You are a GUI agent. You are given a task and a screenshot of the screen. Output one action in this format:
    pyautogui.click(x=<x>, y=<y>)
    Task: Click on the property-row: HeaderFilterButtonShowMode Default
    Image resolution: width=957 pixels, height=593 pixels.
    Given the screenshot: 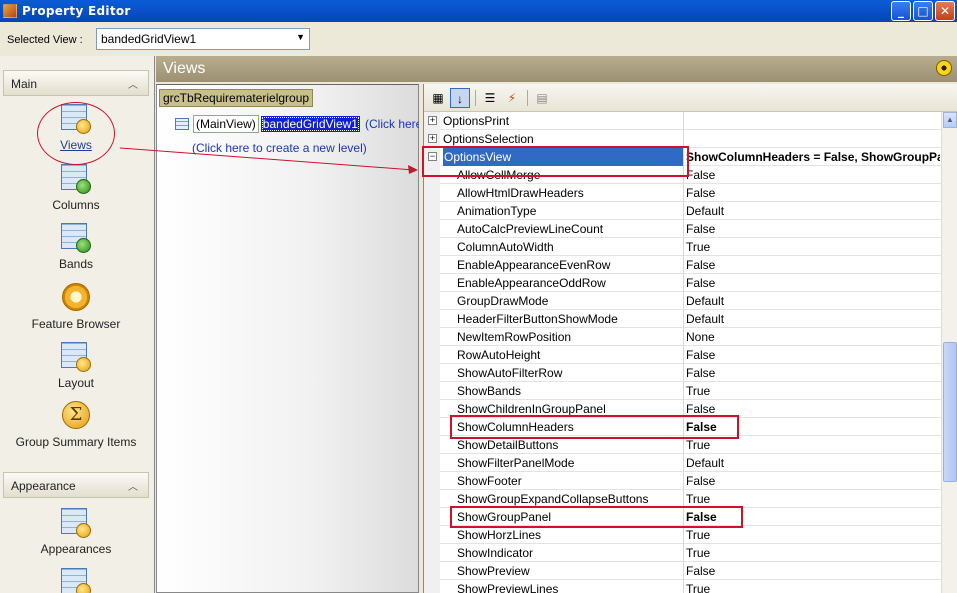 What is the action you would take?
    pyautogui.click(x=683, y=319)
    